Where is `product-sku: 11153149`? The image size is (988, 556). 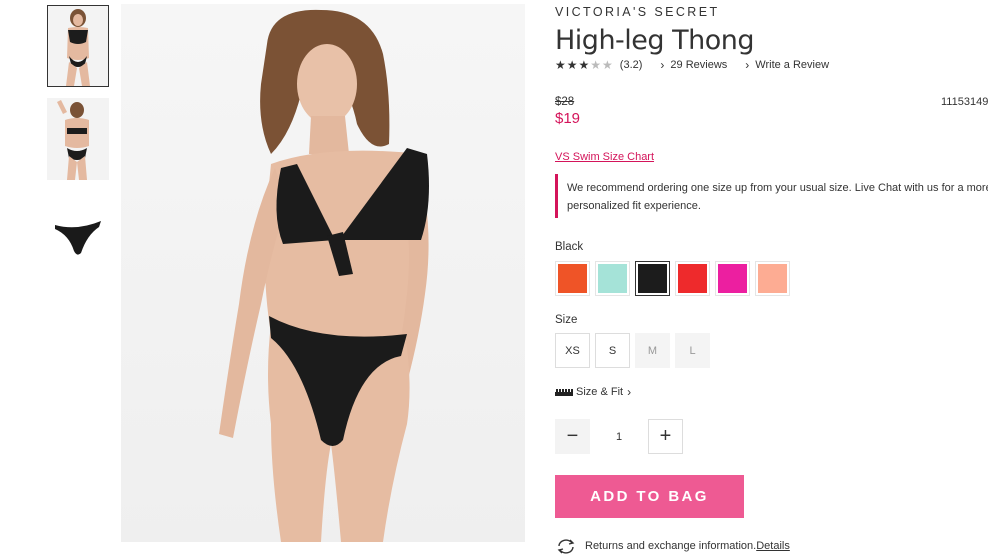
product-sku: 11153149 is located at coordinates (964, 102).